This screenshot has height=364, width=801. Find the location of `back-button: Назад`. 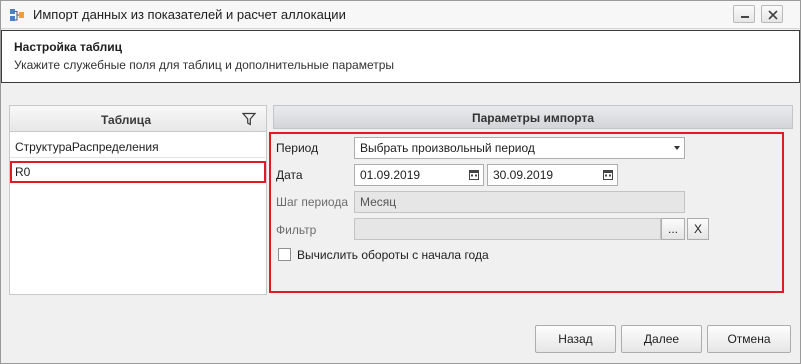

back-button: Назад is located at coordinates (575, 339).